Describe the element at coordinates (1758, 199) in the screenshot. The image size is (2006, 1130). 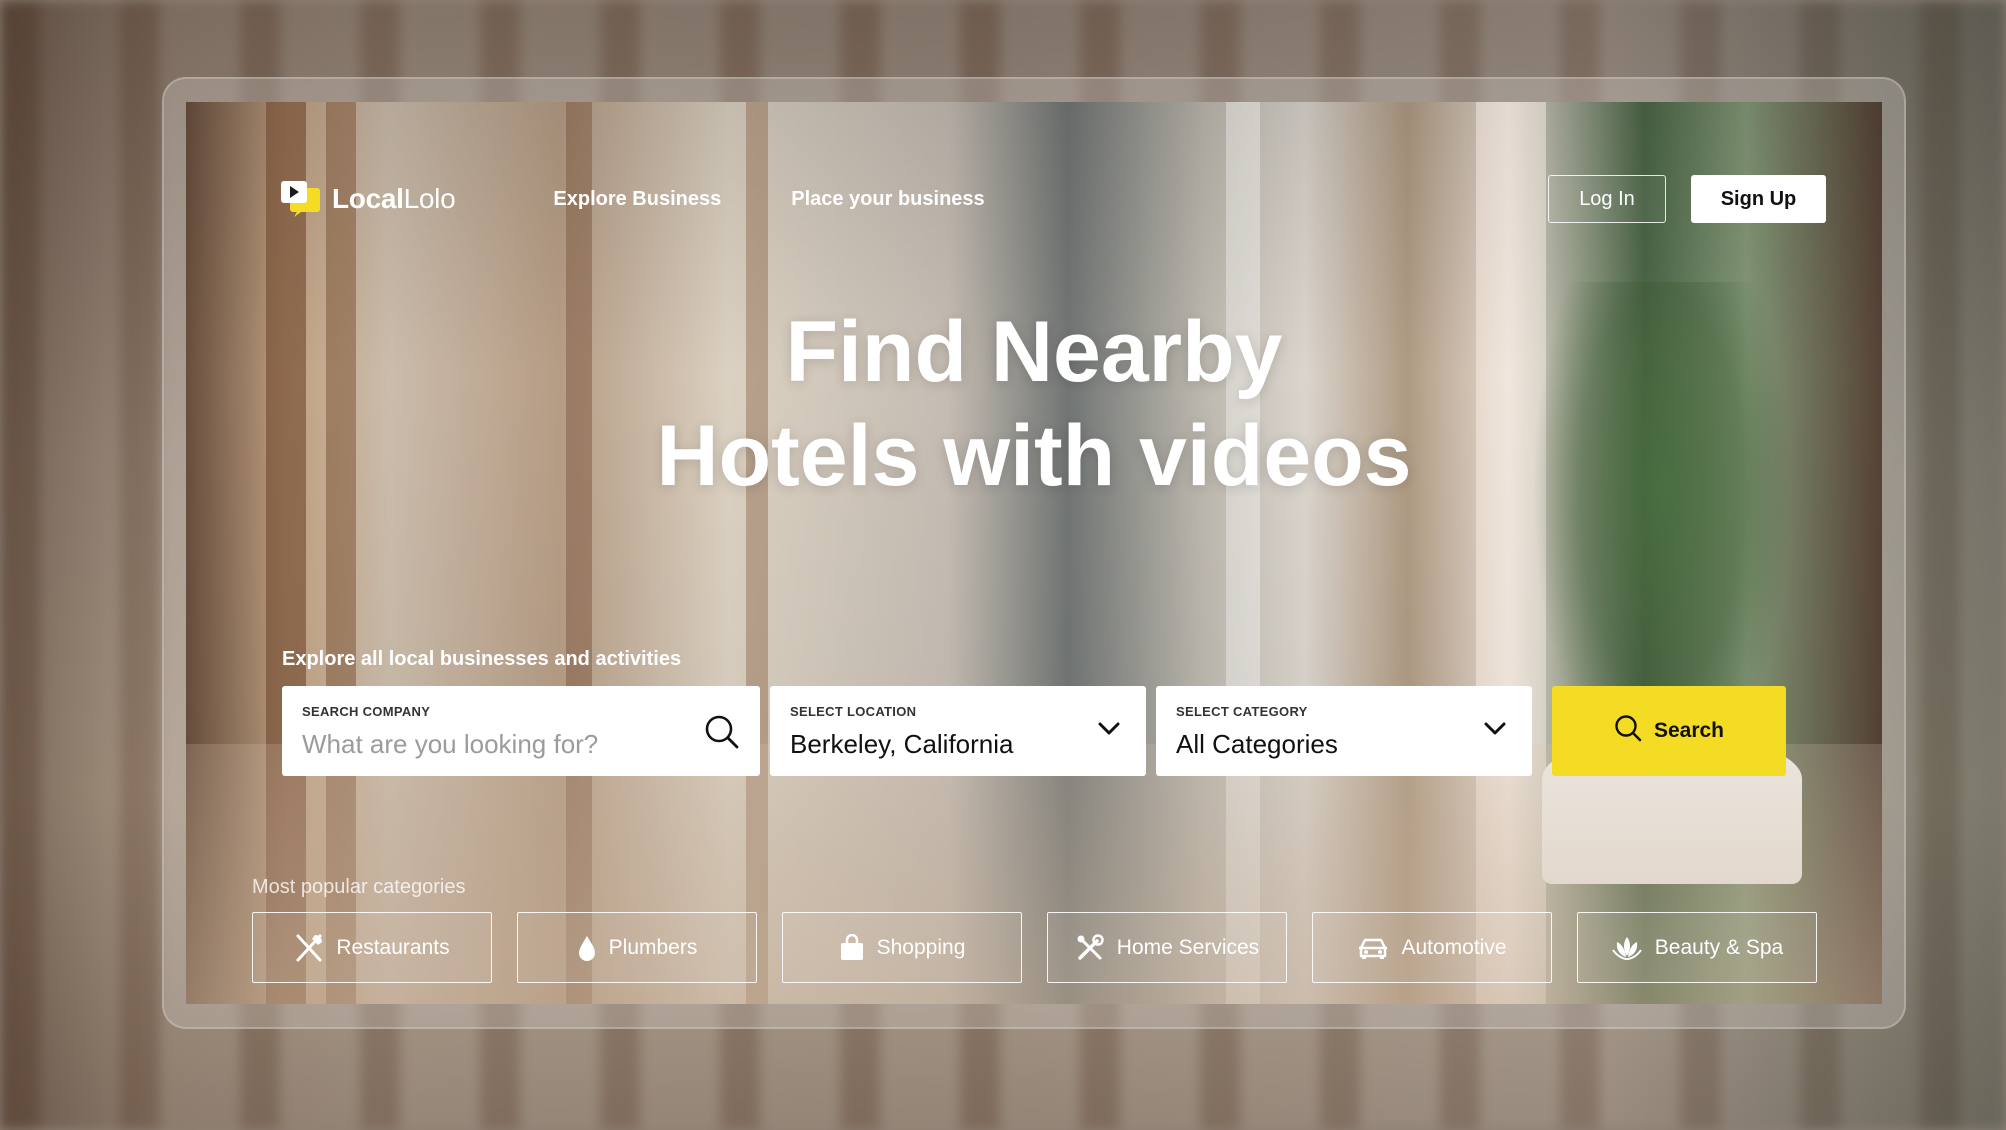
I see `signup-button: Sign Up` at that location.